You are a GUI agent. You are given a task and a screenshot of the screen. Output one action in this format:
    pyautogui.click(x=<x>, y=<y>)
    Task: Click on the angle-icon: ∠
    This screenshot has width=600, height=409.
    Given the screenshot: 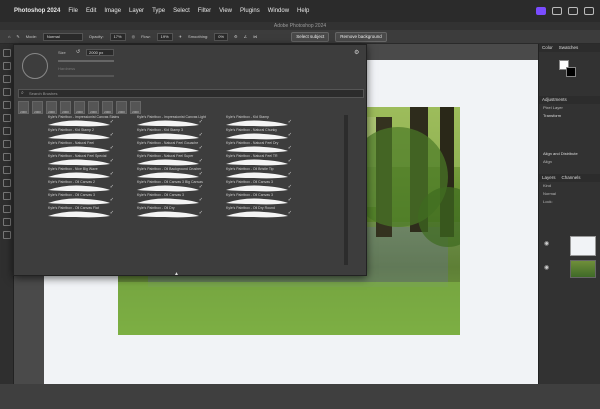 What is the action you would take?
    pyautogui.click(x=246, y=36)
    